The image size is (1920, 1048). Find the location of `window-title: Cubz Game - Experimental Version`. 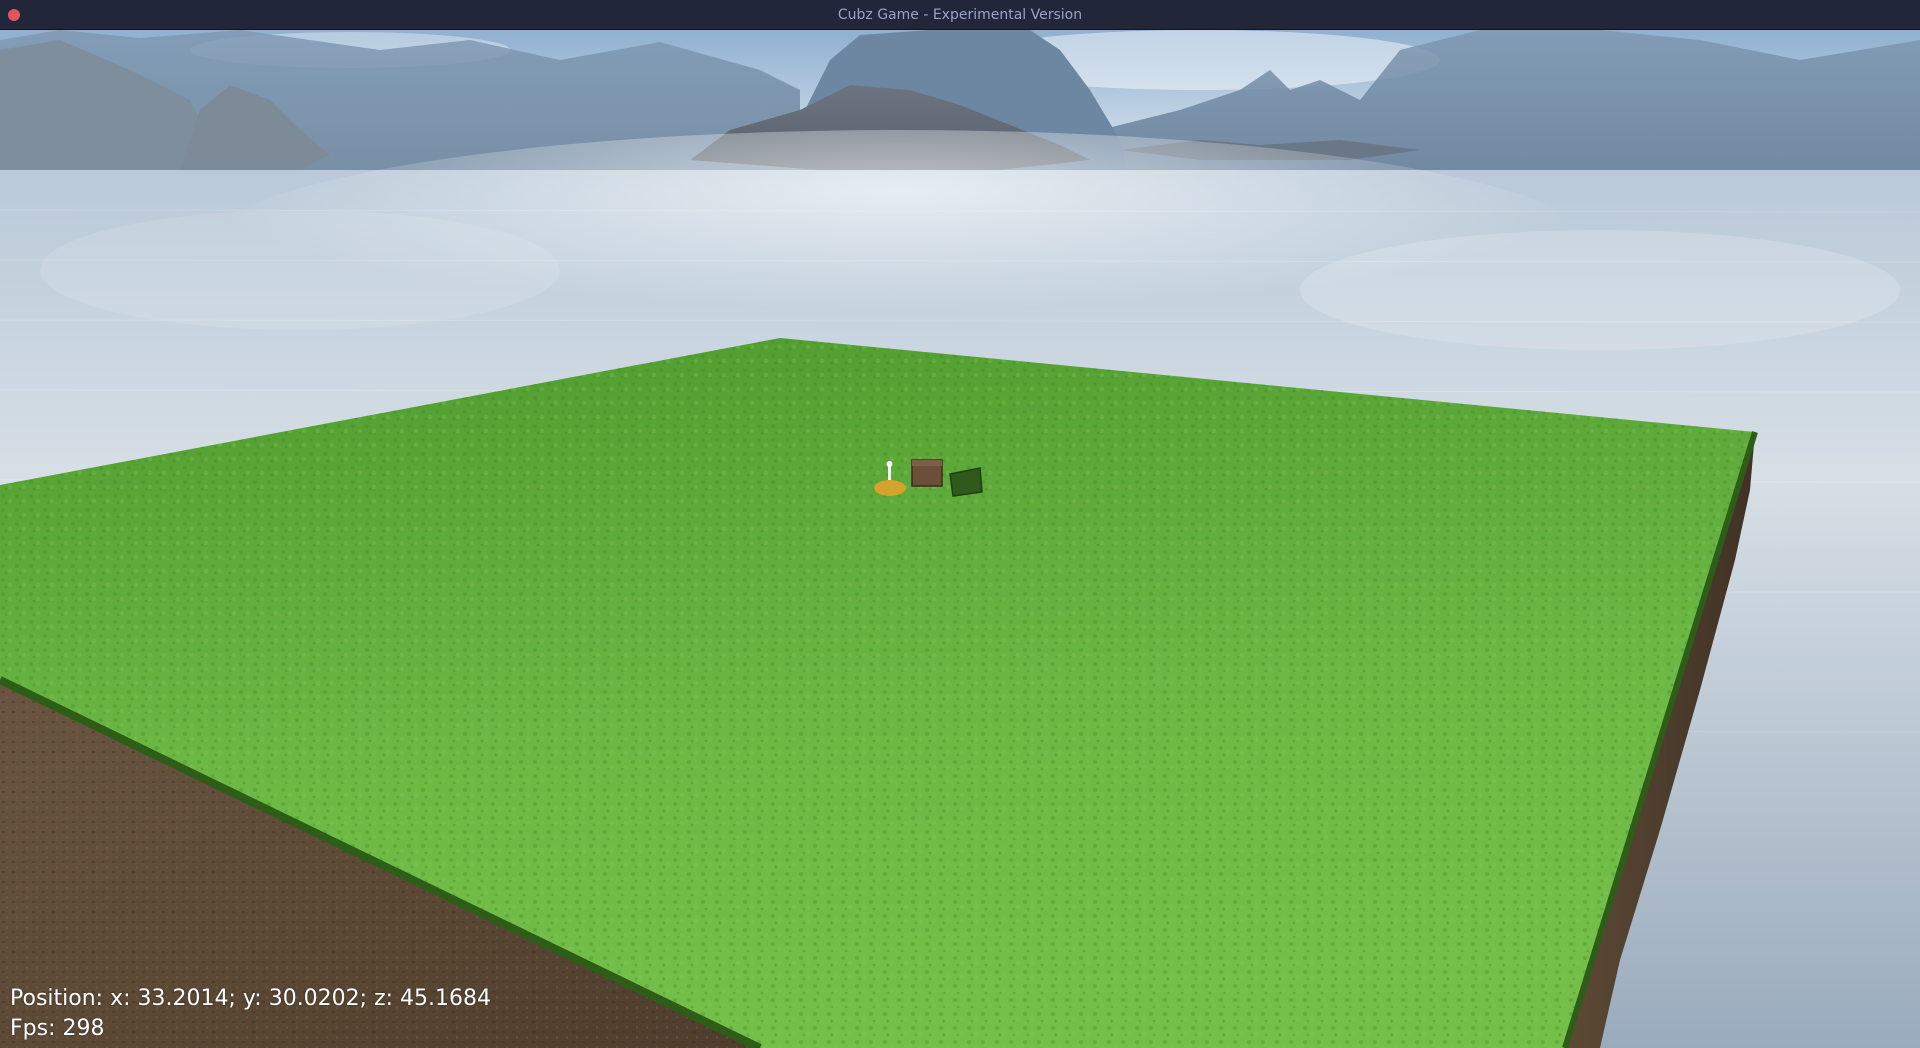

window-title: Cubz Game - Experimental Version is located at coordinates (960, 15).